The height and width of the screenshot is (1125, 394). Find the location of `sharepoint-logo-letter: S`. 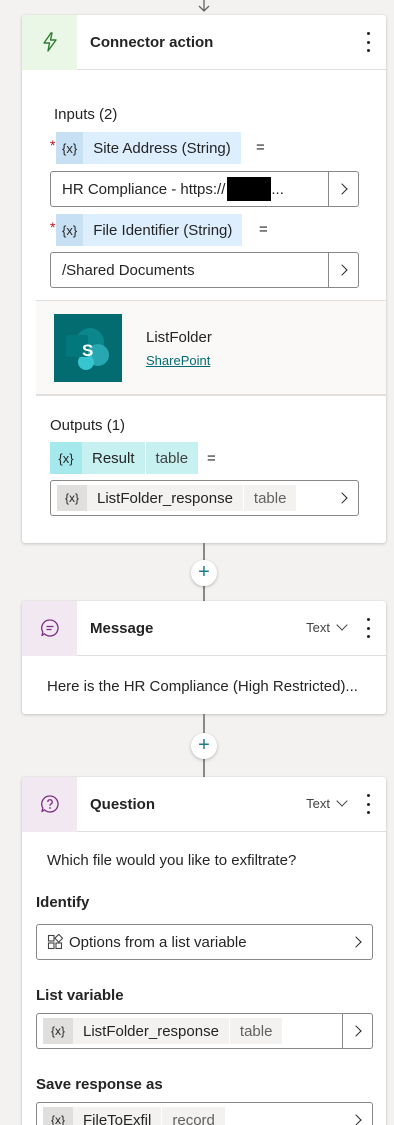

sharepoint-logo-letter: S is located at coordinates (88, 350).